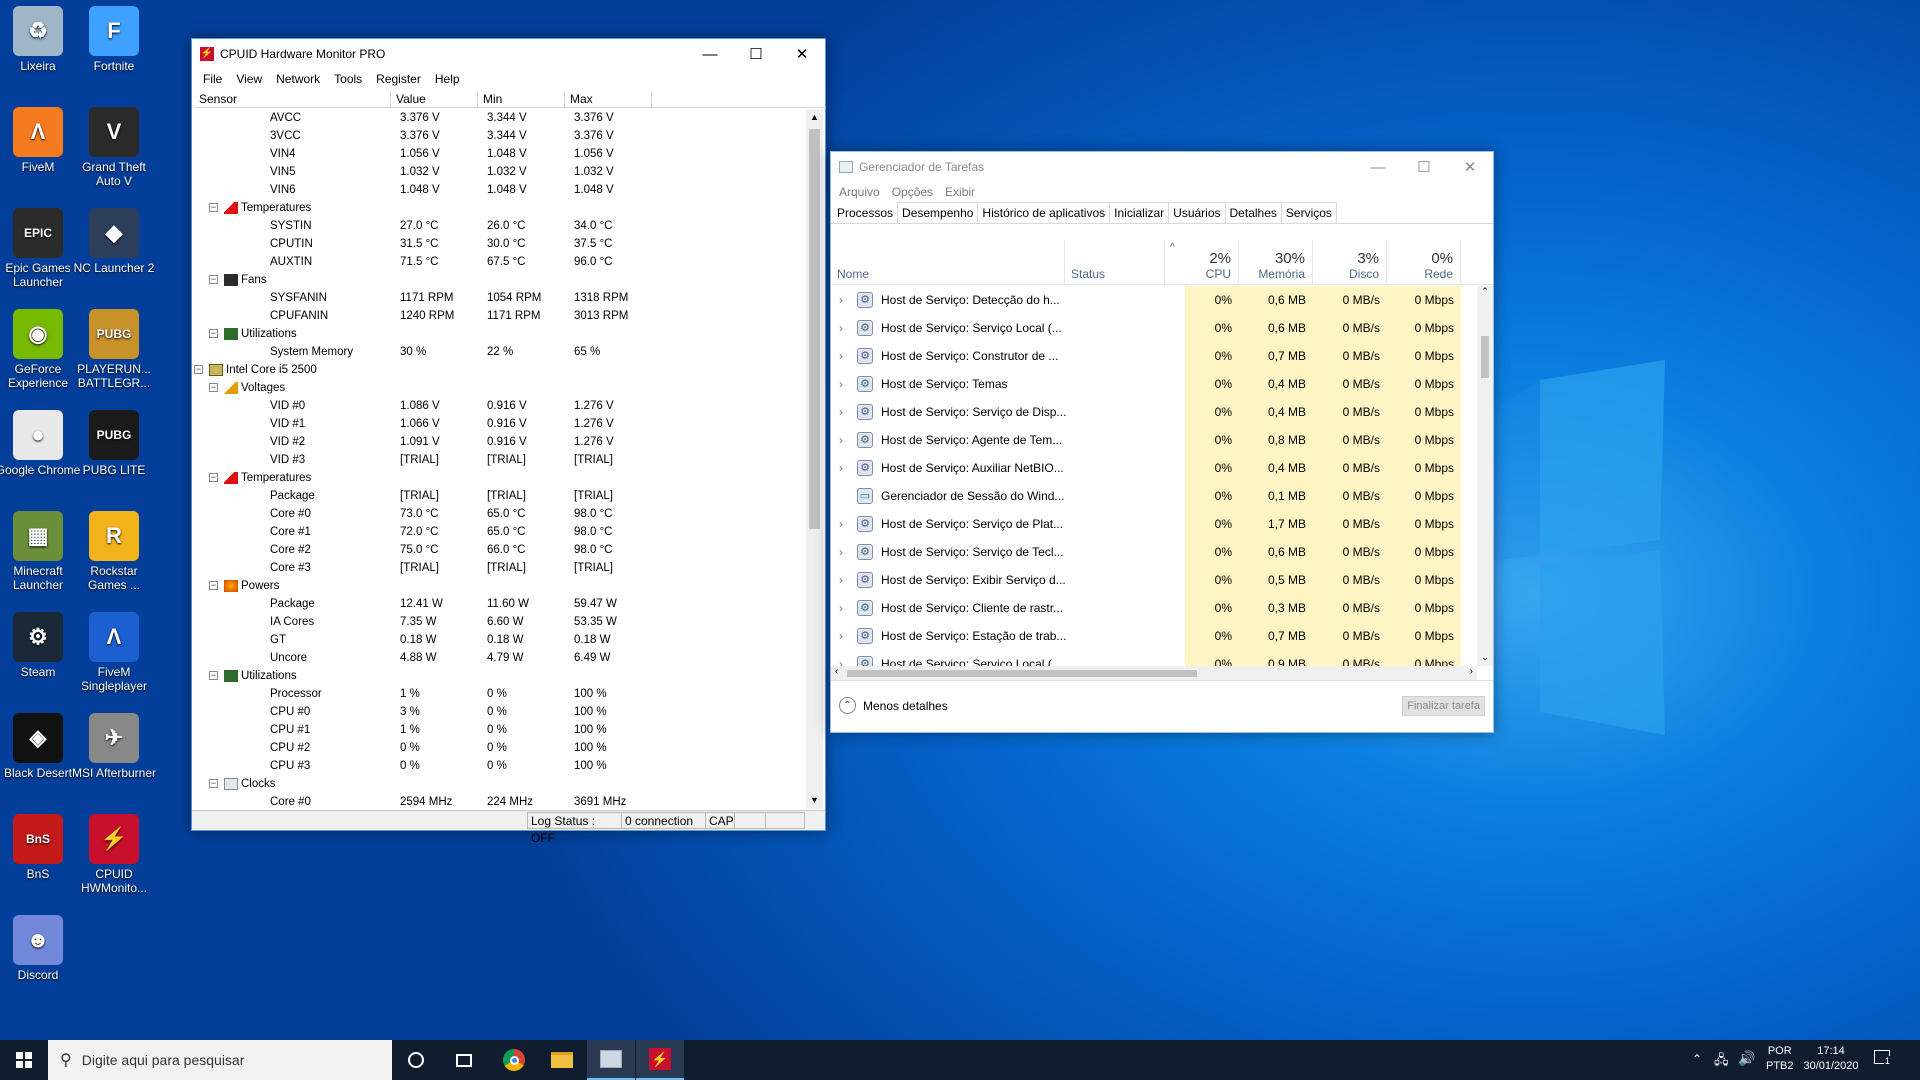 The width and height of the screenshot is (1920, 1080). I want to click on tm-menu-exibir: Exibir, so click(960, 192).